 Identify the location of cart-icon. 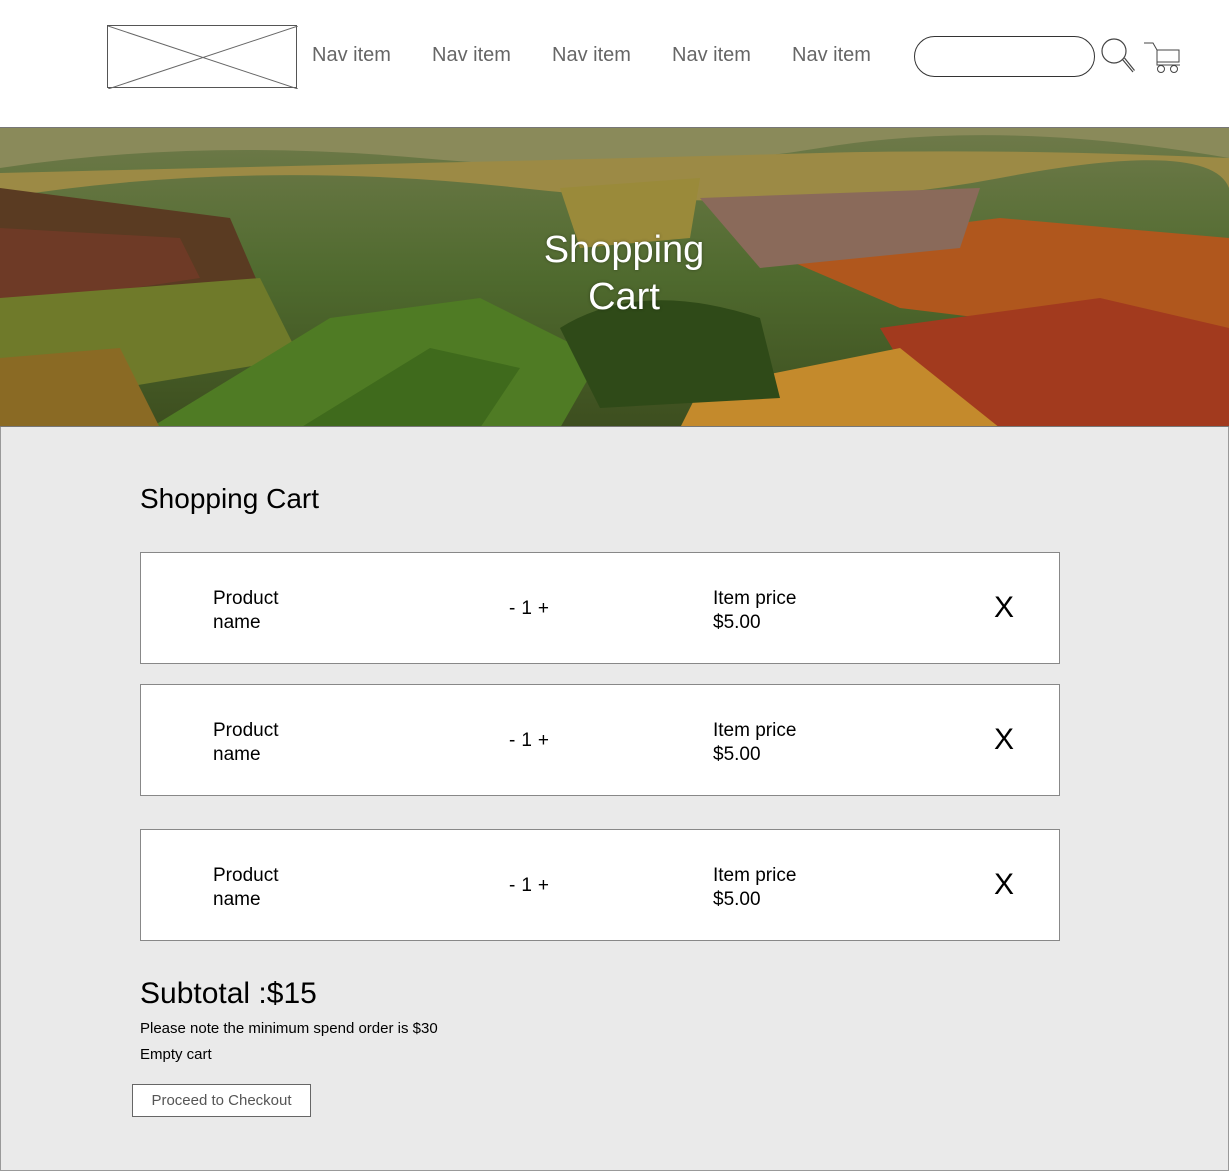
(1163, 57).